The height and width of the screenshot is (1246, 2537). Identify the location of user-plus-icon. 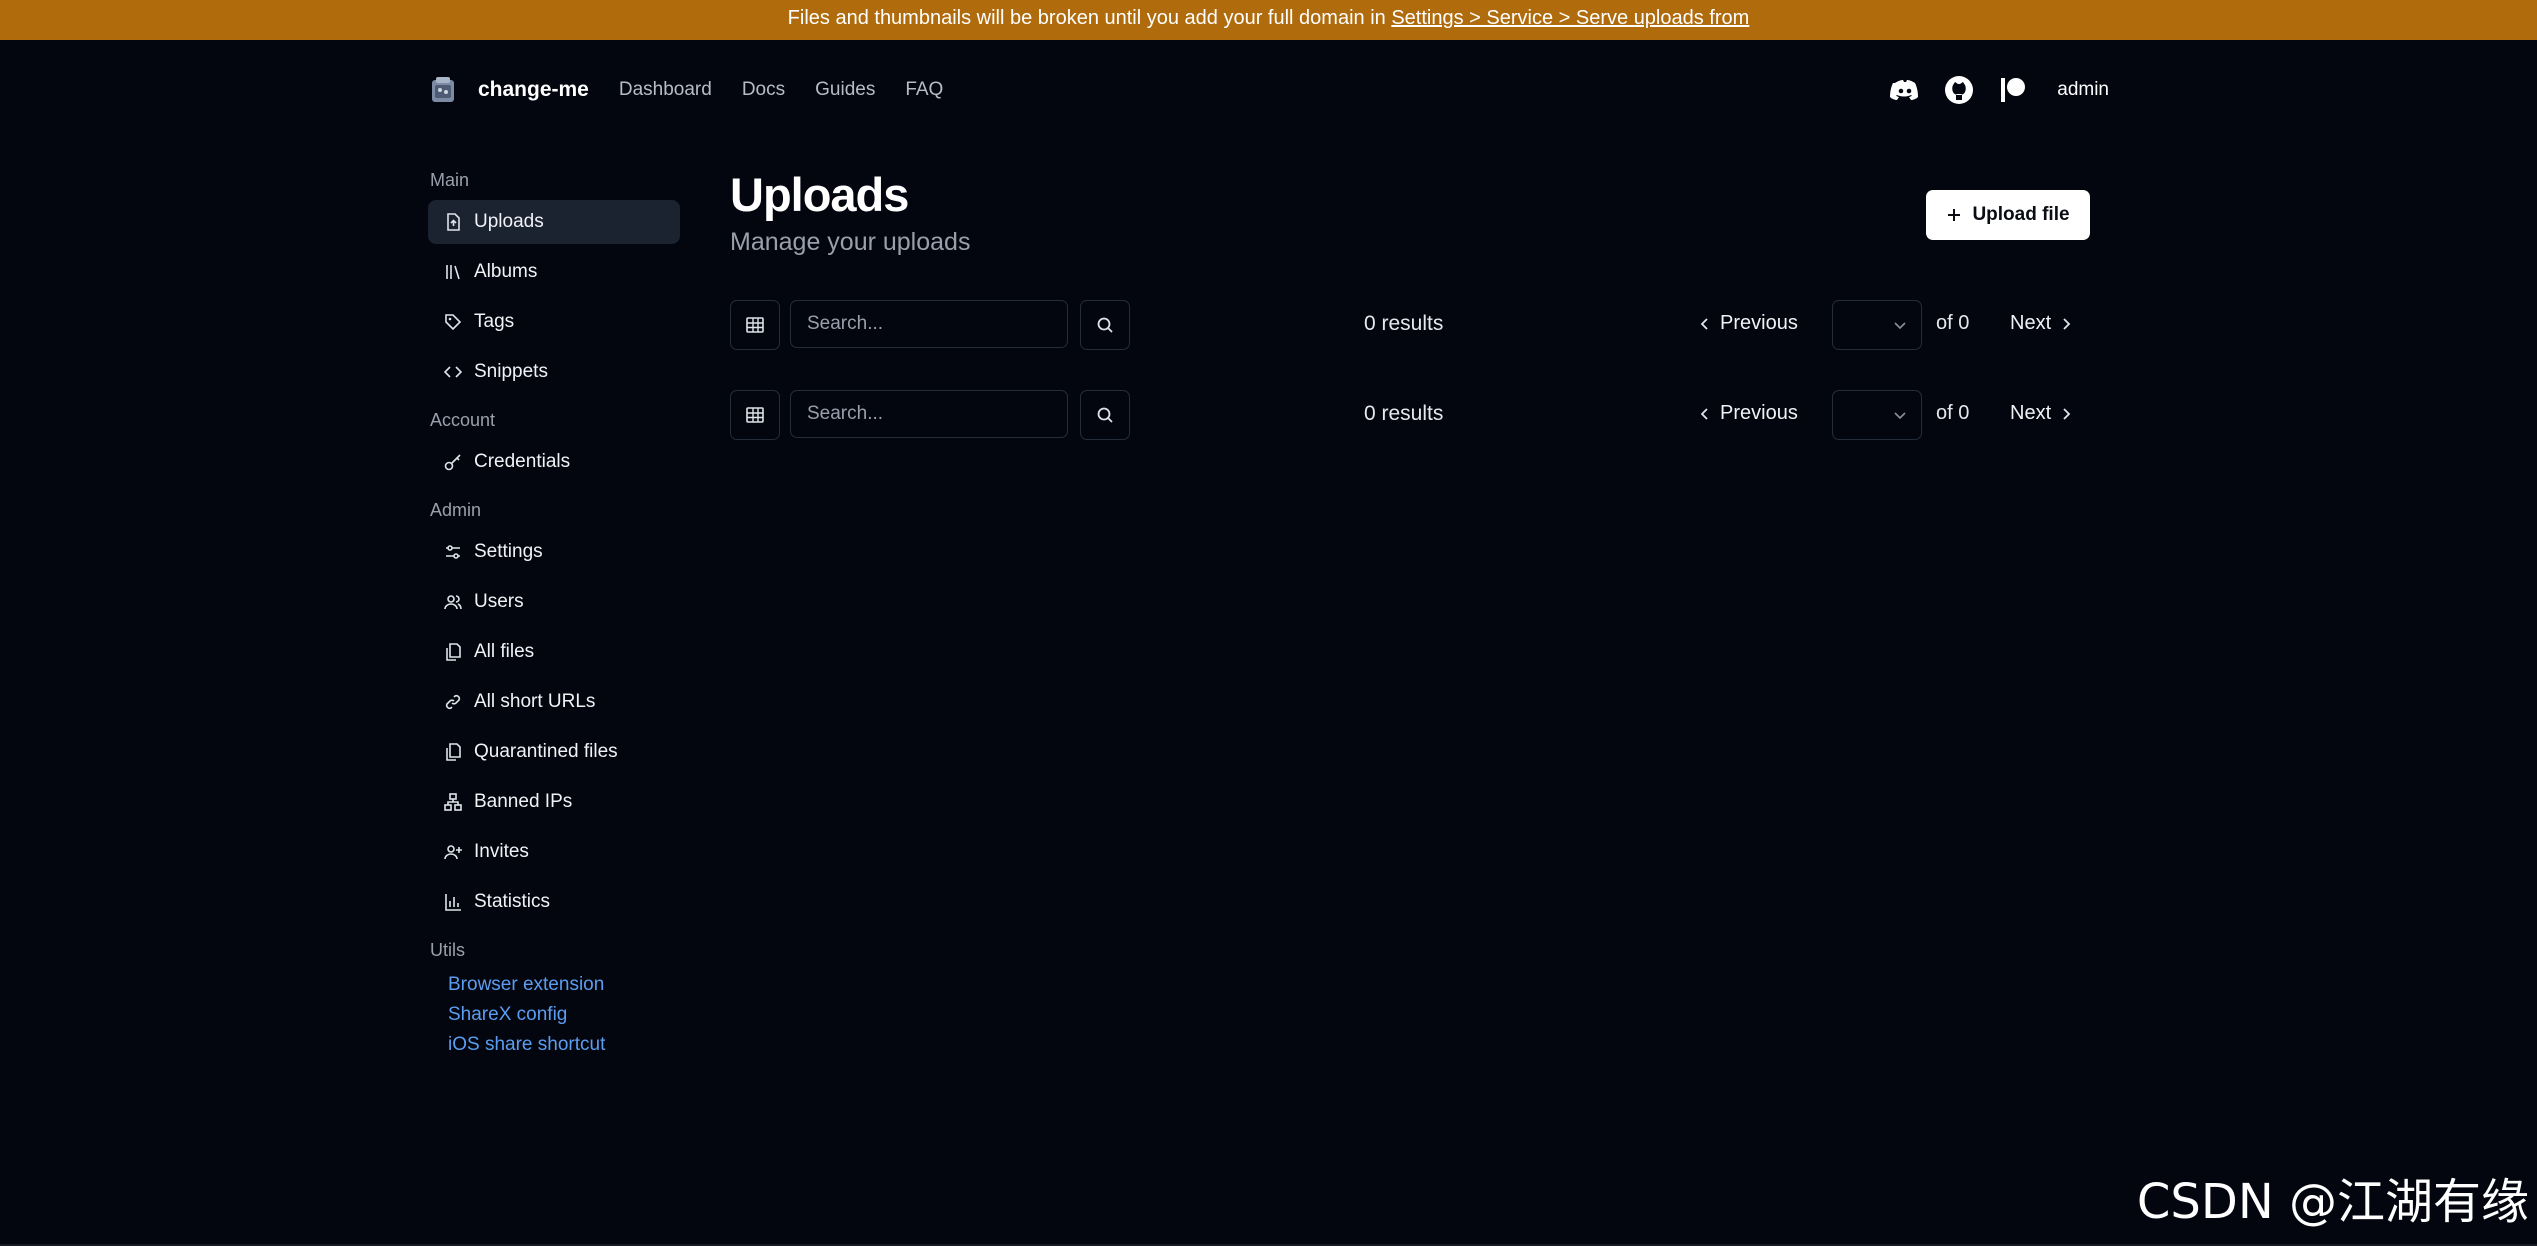
(453, 852).